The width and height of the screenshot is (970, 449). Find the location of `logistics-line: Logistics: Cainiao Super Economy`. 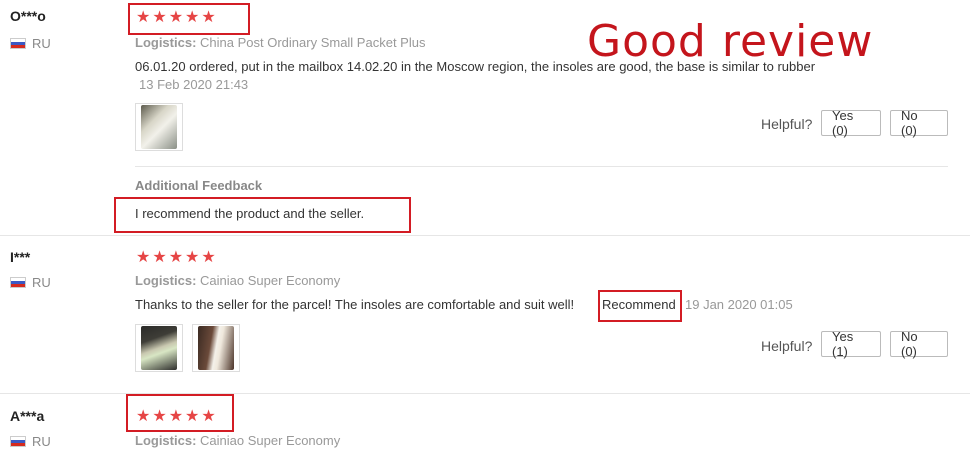

logistics-line: Logistics: Cainiao Super Economy is located at coordinates (237, 280).